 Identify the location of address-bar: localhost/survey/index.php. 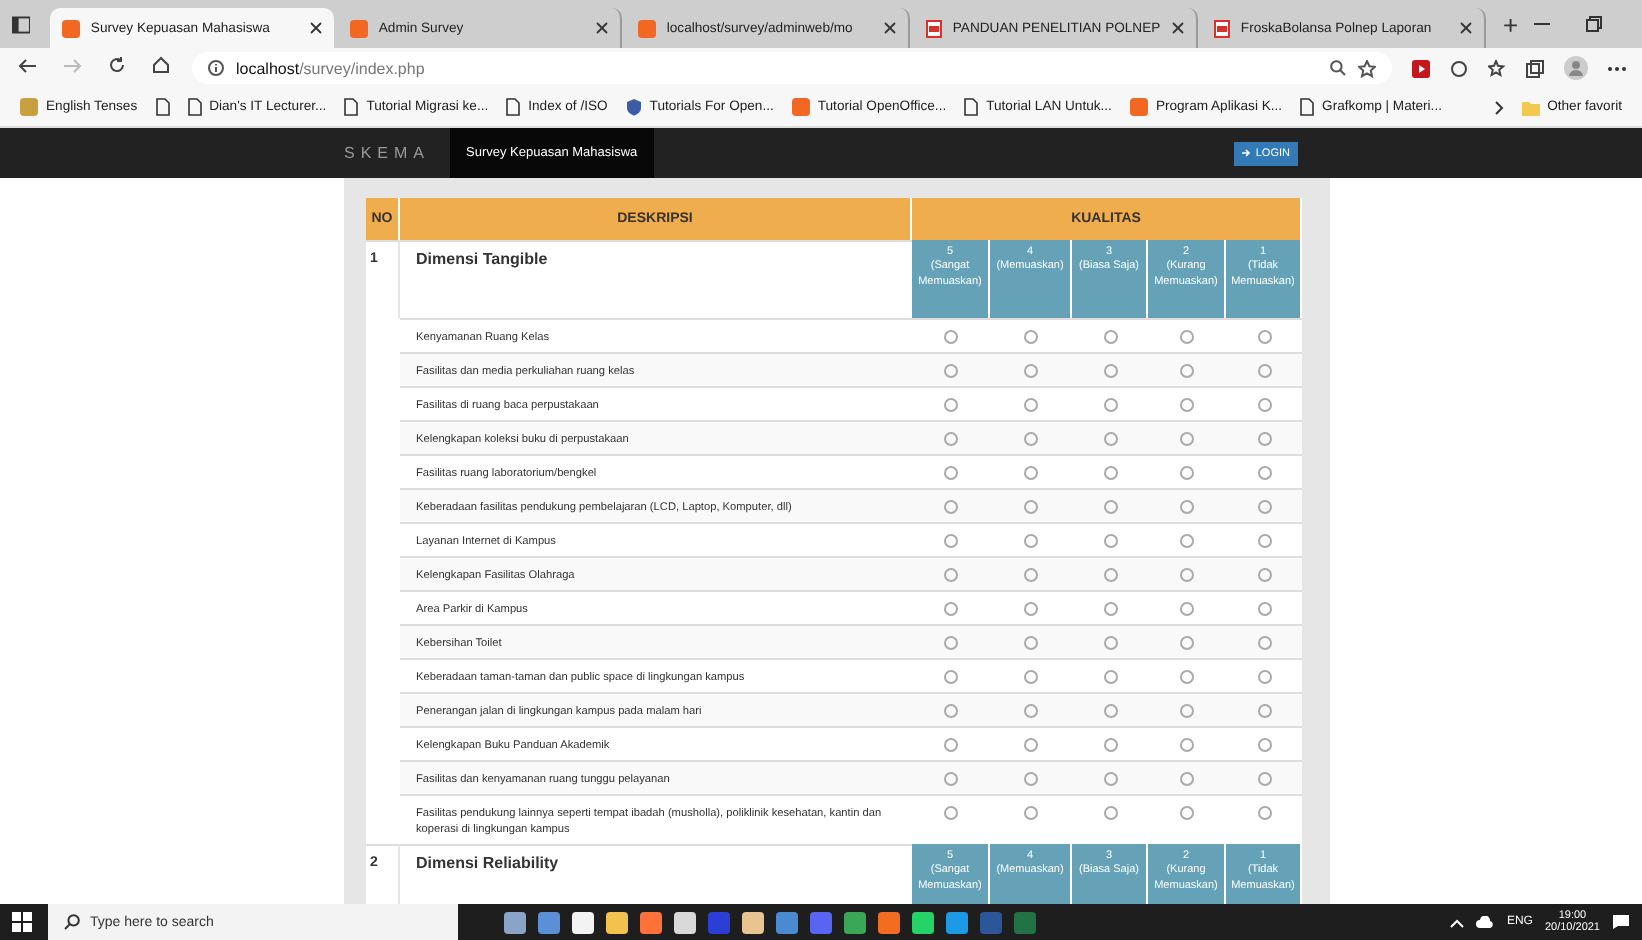
(792, 68).